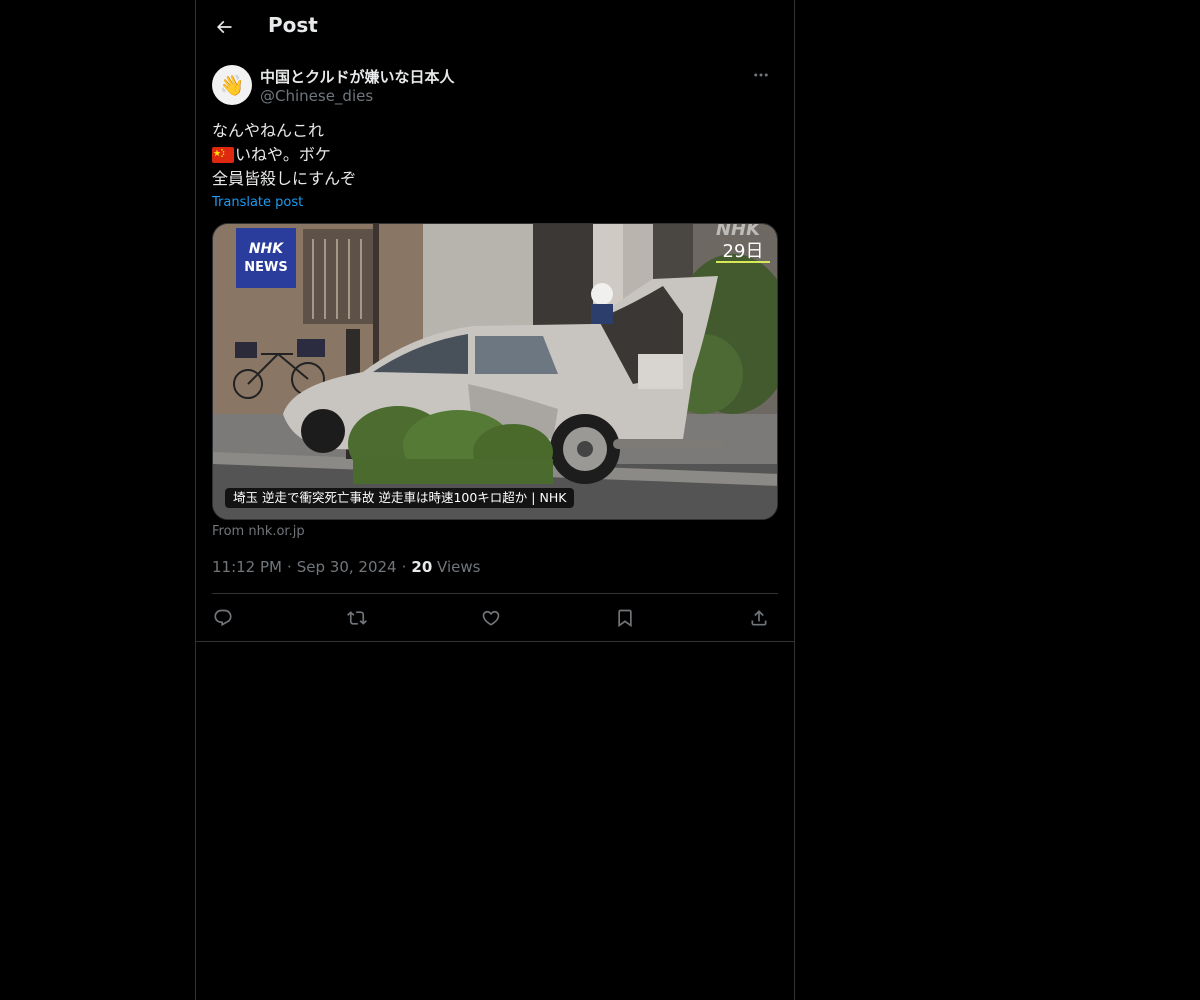 This screenshot has width=1200, height=1000. What do you see at coordinates (284, 178) in the screenshot?
I see `post-text-line: 全員皆殺しにすんぞ` at bounding box center [284, 178].